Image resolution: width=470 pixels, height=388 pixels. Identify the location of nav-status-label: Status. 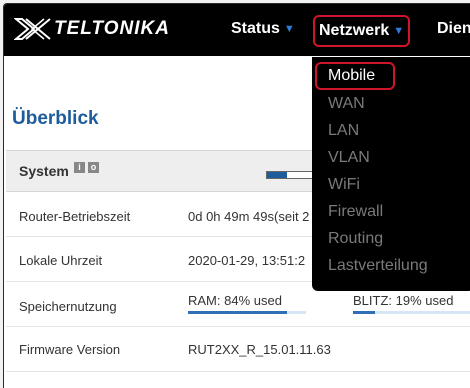
(255, 28).